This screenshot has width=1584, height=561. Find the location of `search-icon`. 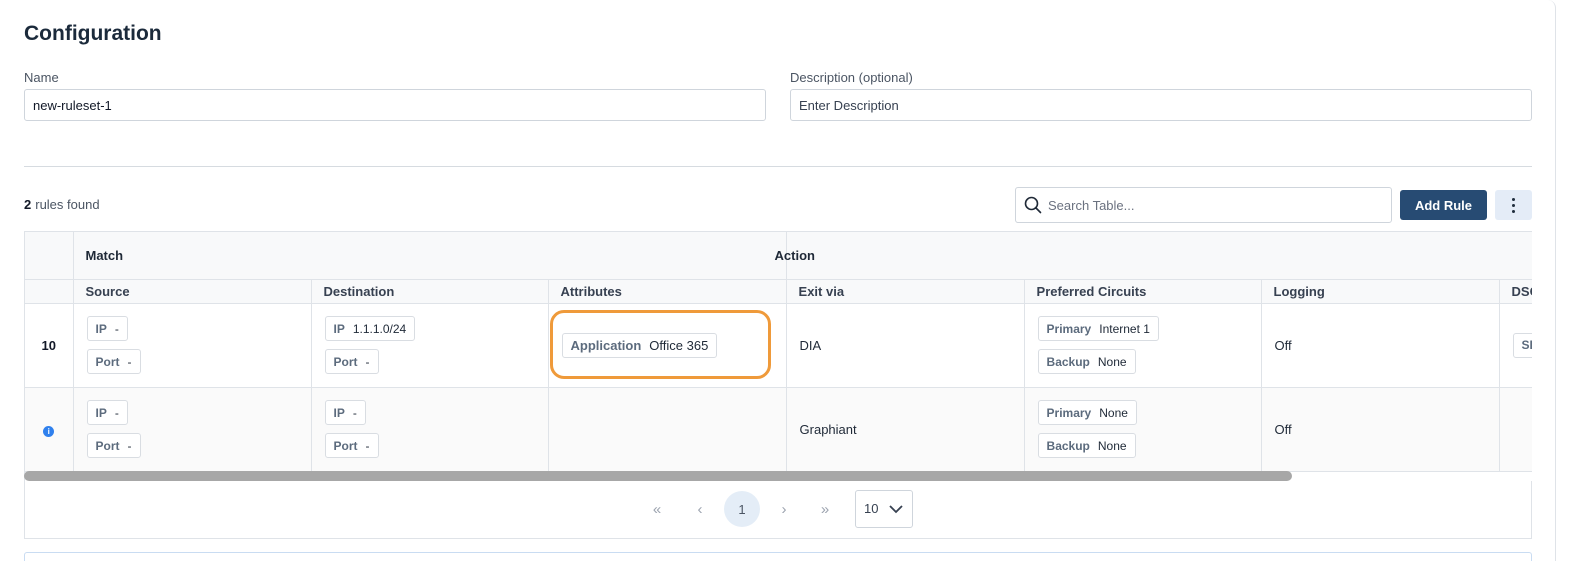

search-icon is located at coordinates (1033, 205).